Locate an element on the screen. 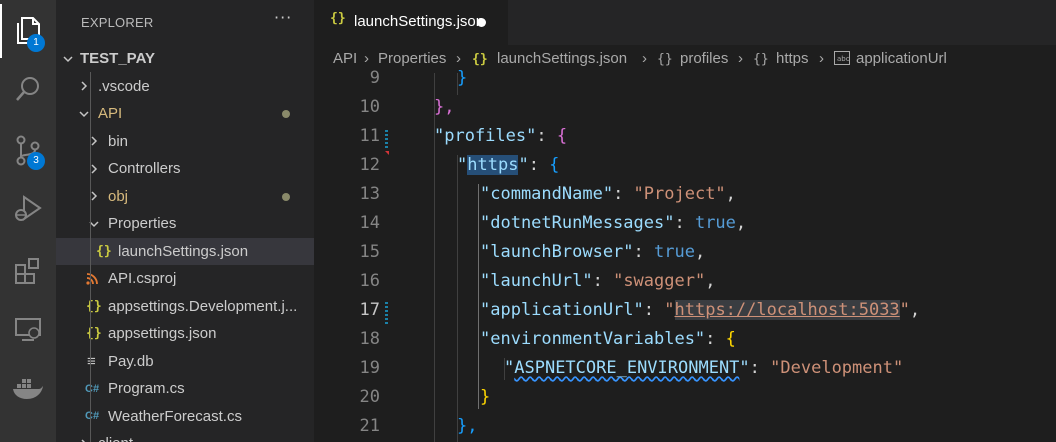 This screenshot has height=442, width=1056. line-number: 9 is located at coordinates (374, 78).